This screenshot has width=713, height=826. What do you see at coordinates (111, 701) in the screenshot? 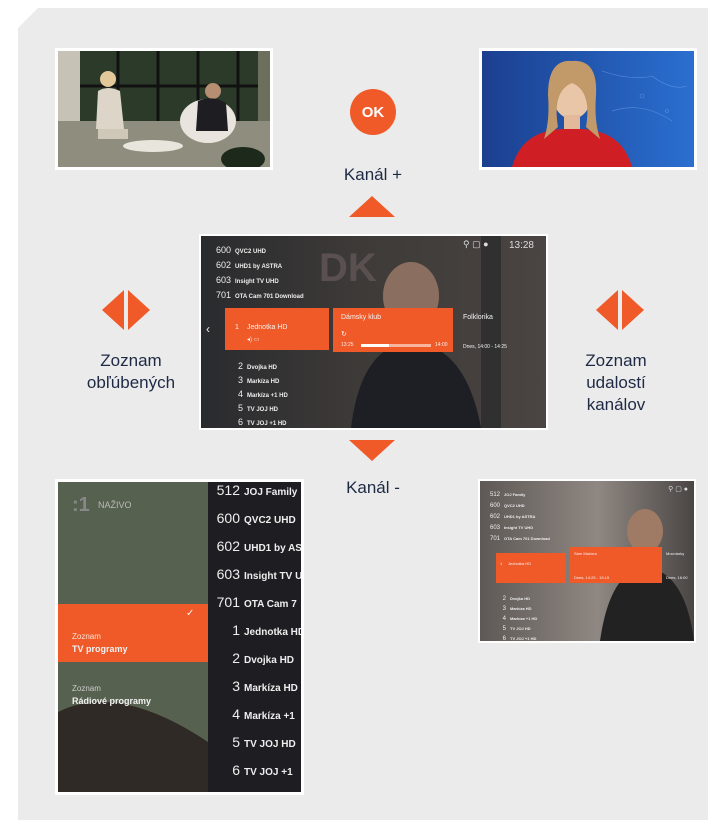
I see `radio-list-option-l2: Rádiové programy` at bounding box center [111, 701].